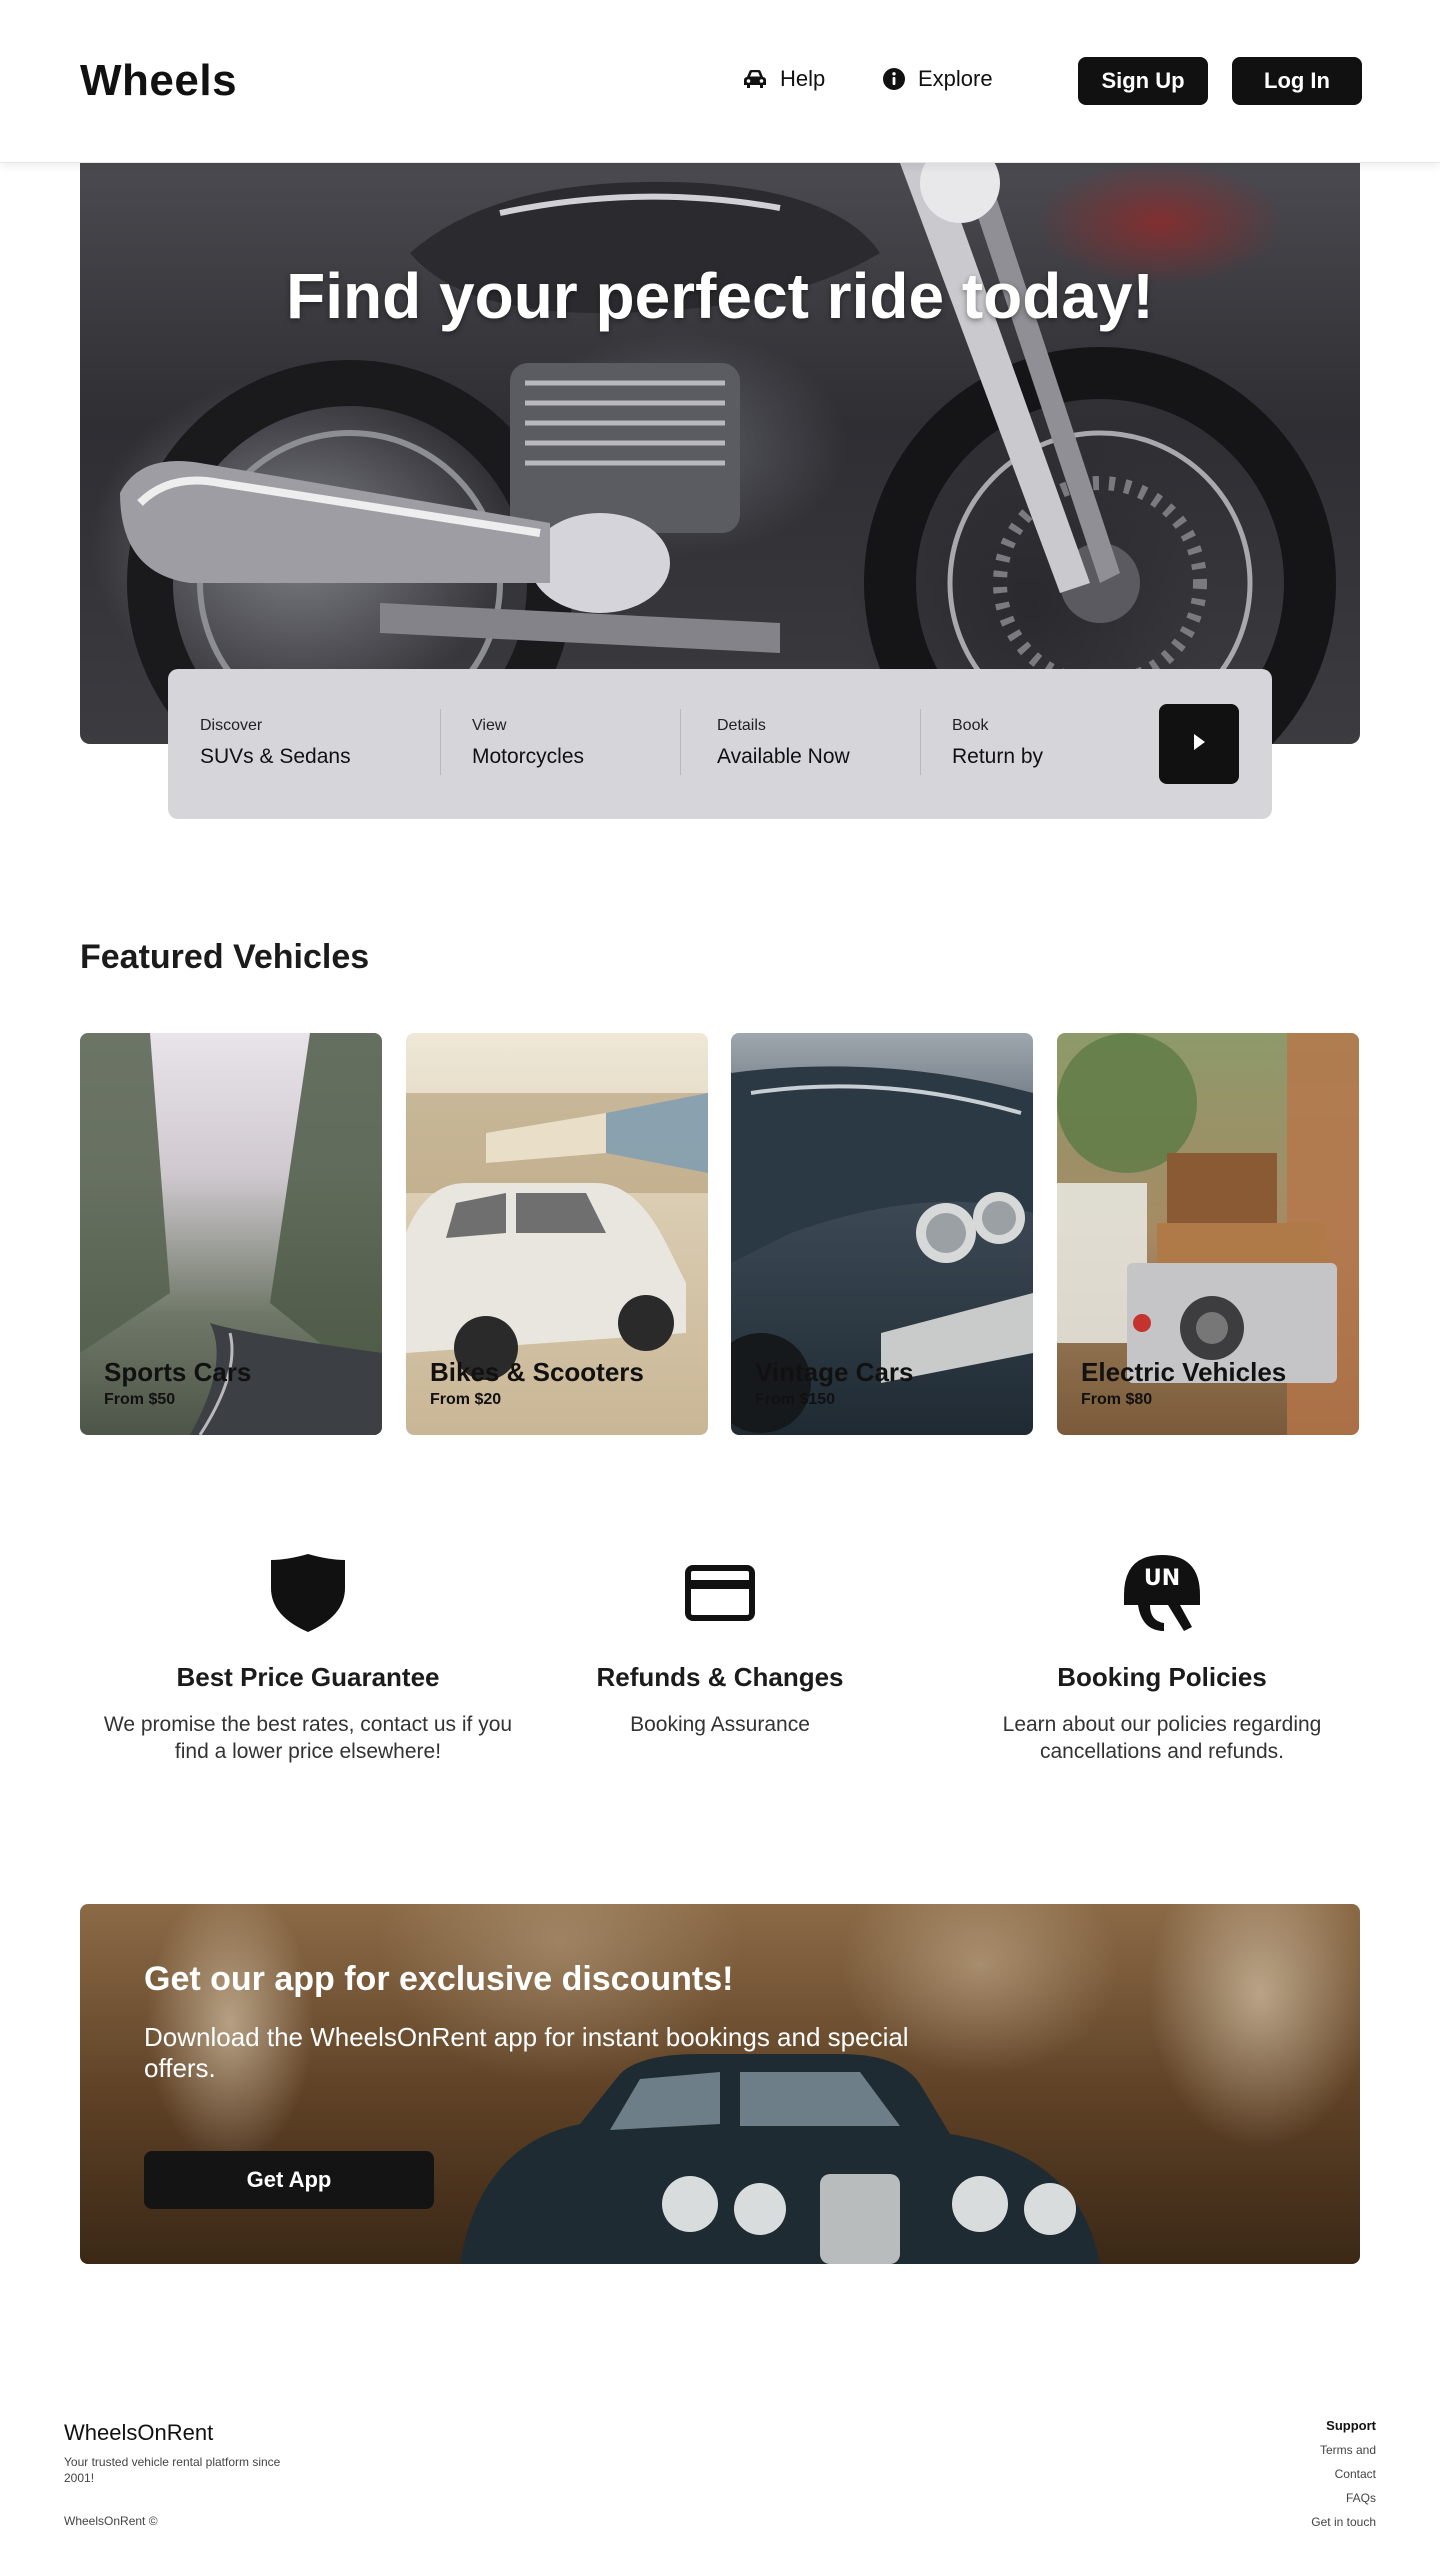  I want to click on nav-help-label: Help, so click(803, 78).